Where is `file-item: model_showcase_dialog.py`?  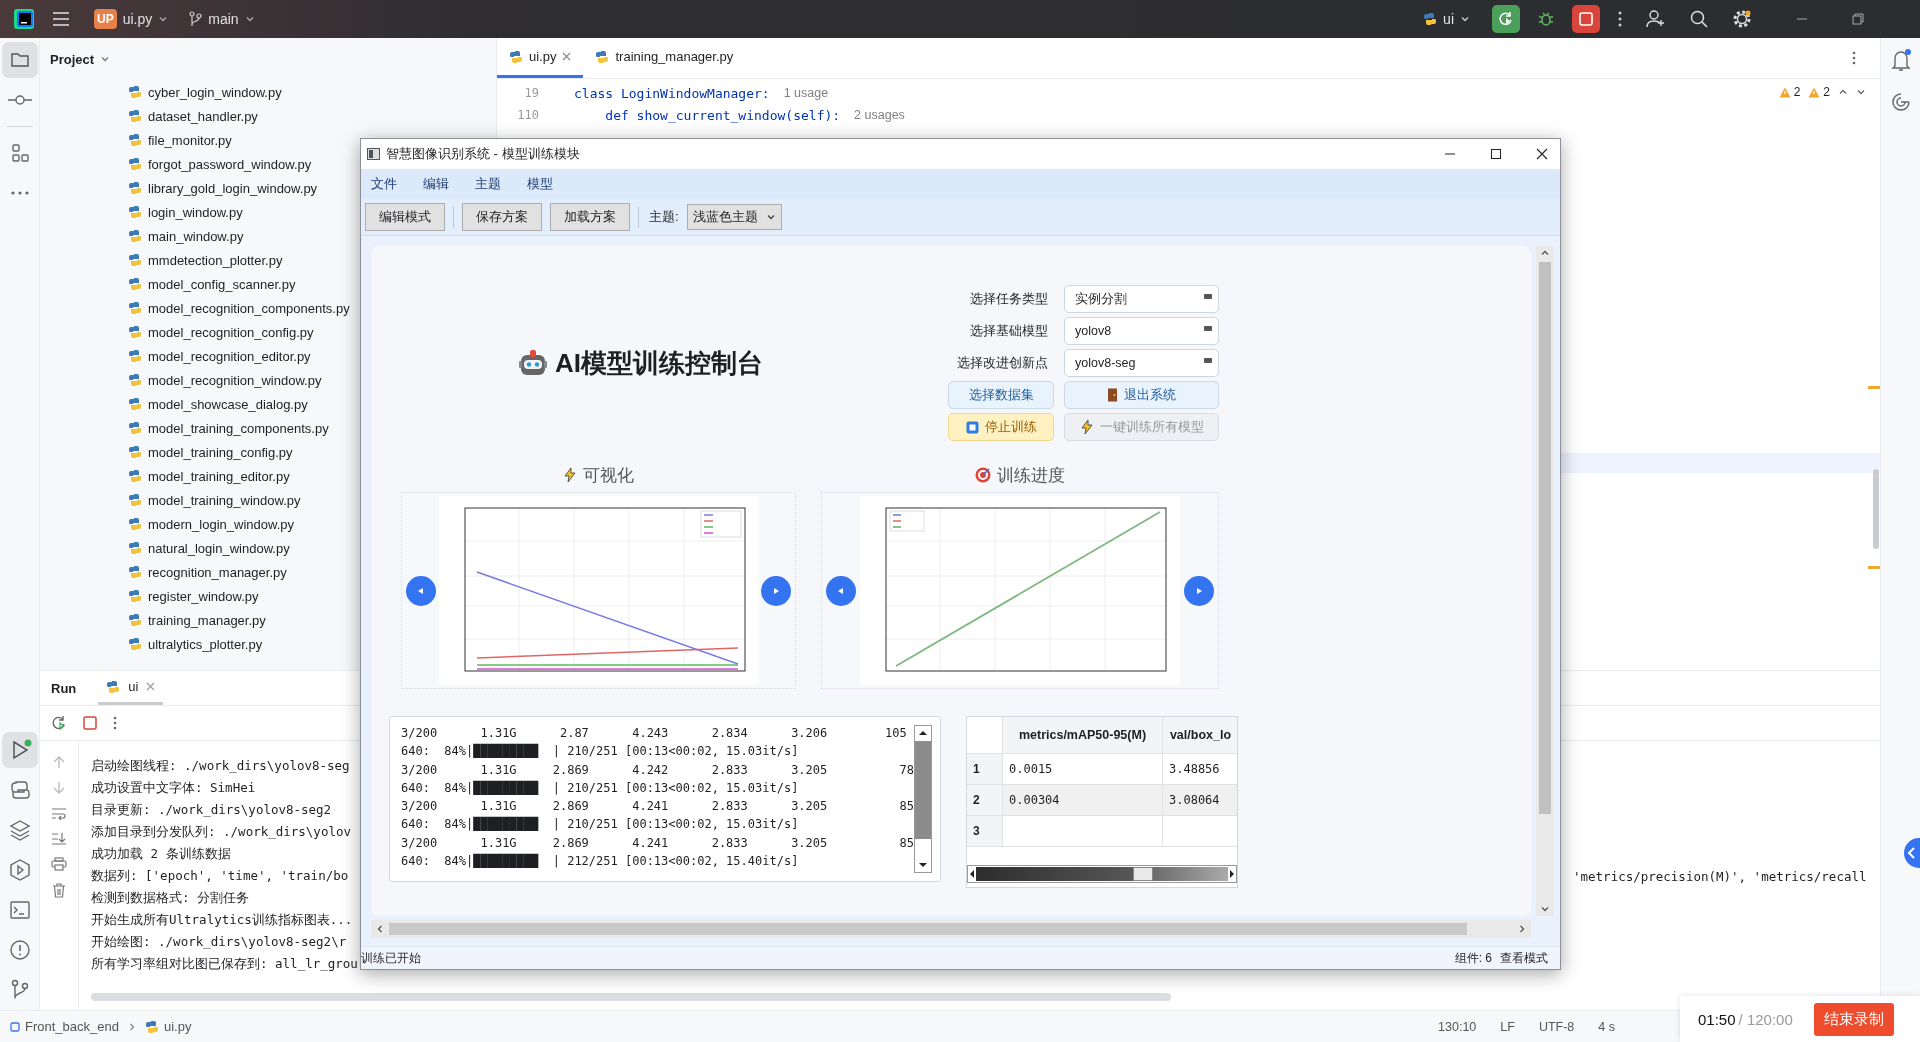 file-item: model_showcase_dialog.py is located at coordinates (312, 404).